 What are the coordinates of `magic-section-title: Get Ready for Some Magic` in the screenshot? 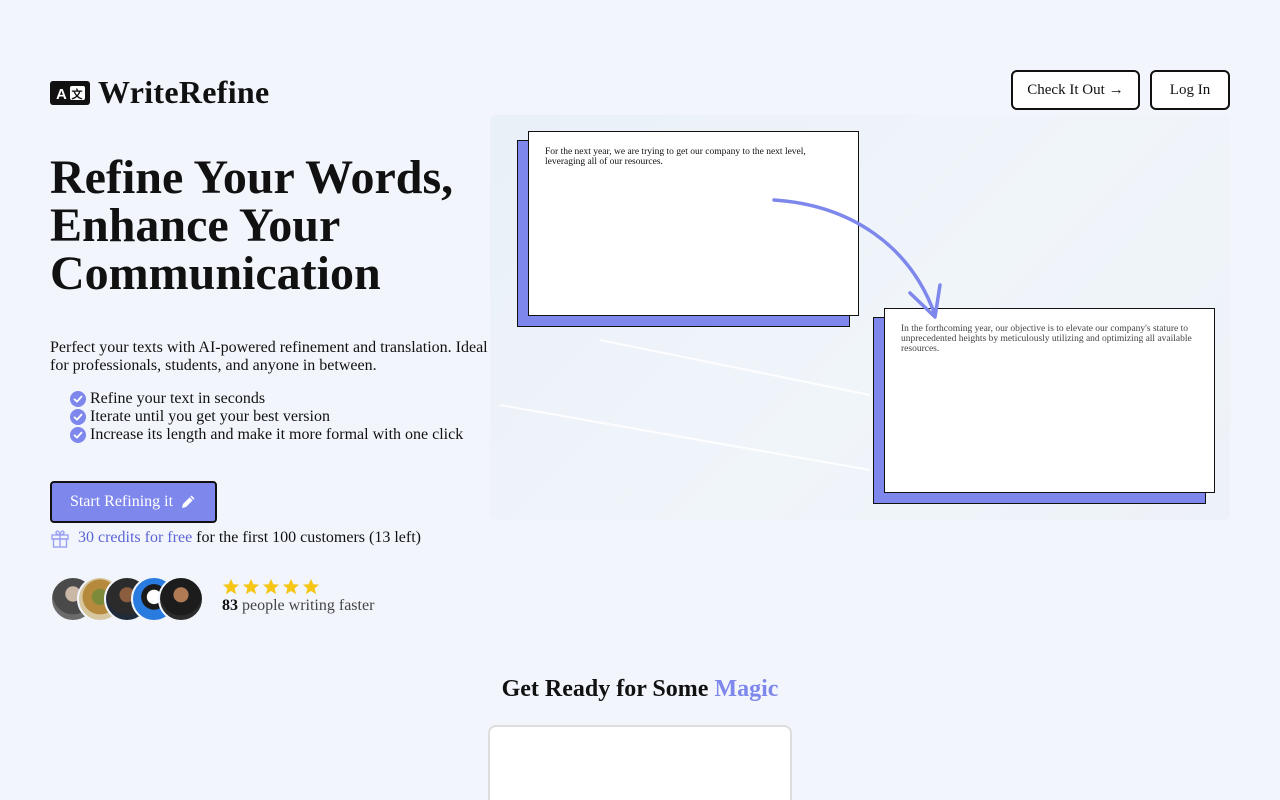 It's located at (640, 689).